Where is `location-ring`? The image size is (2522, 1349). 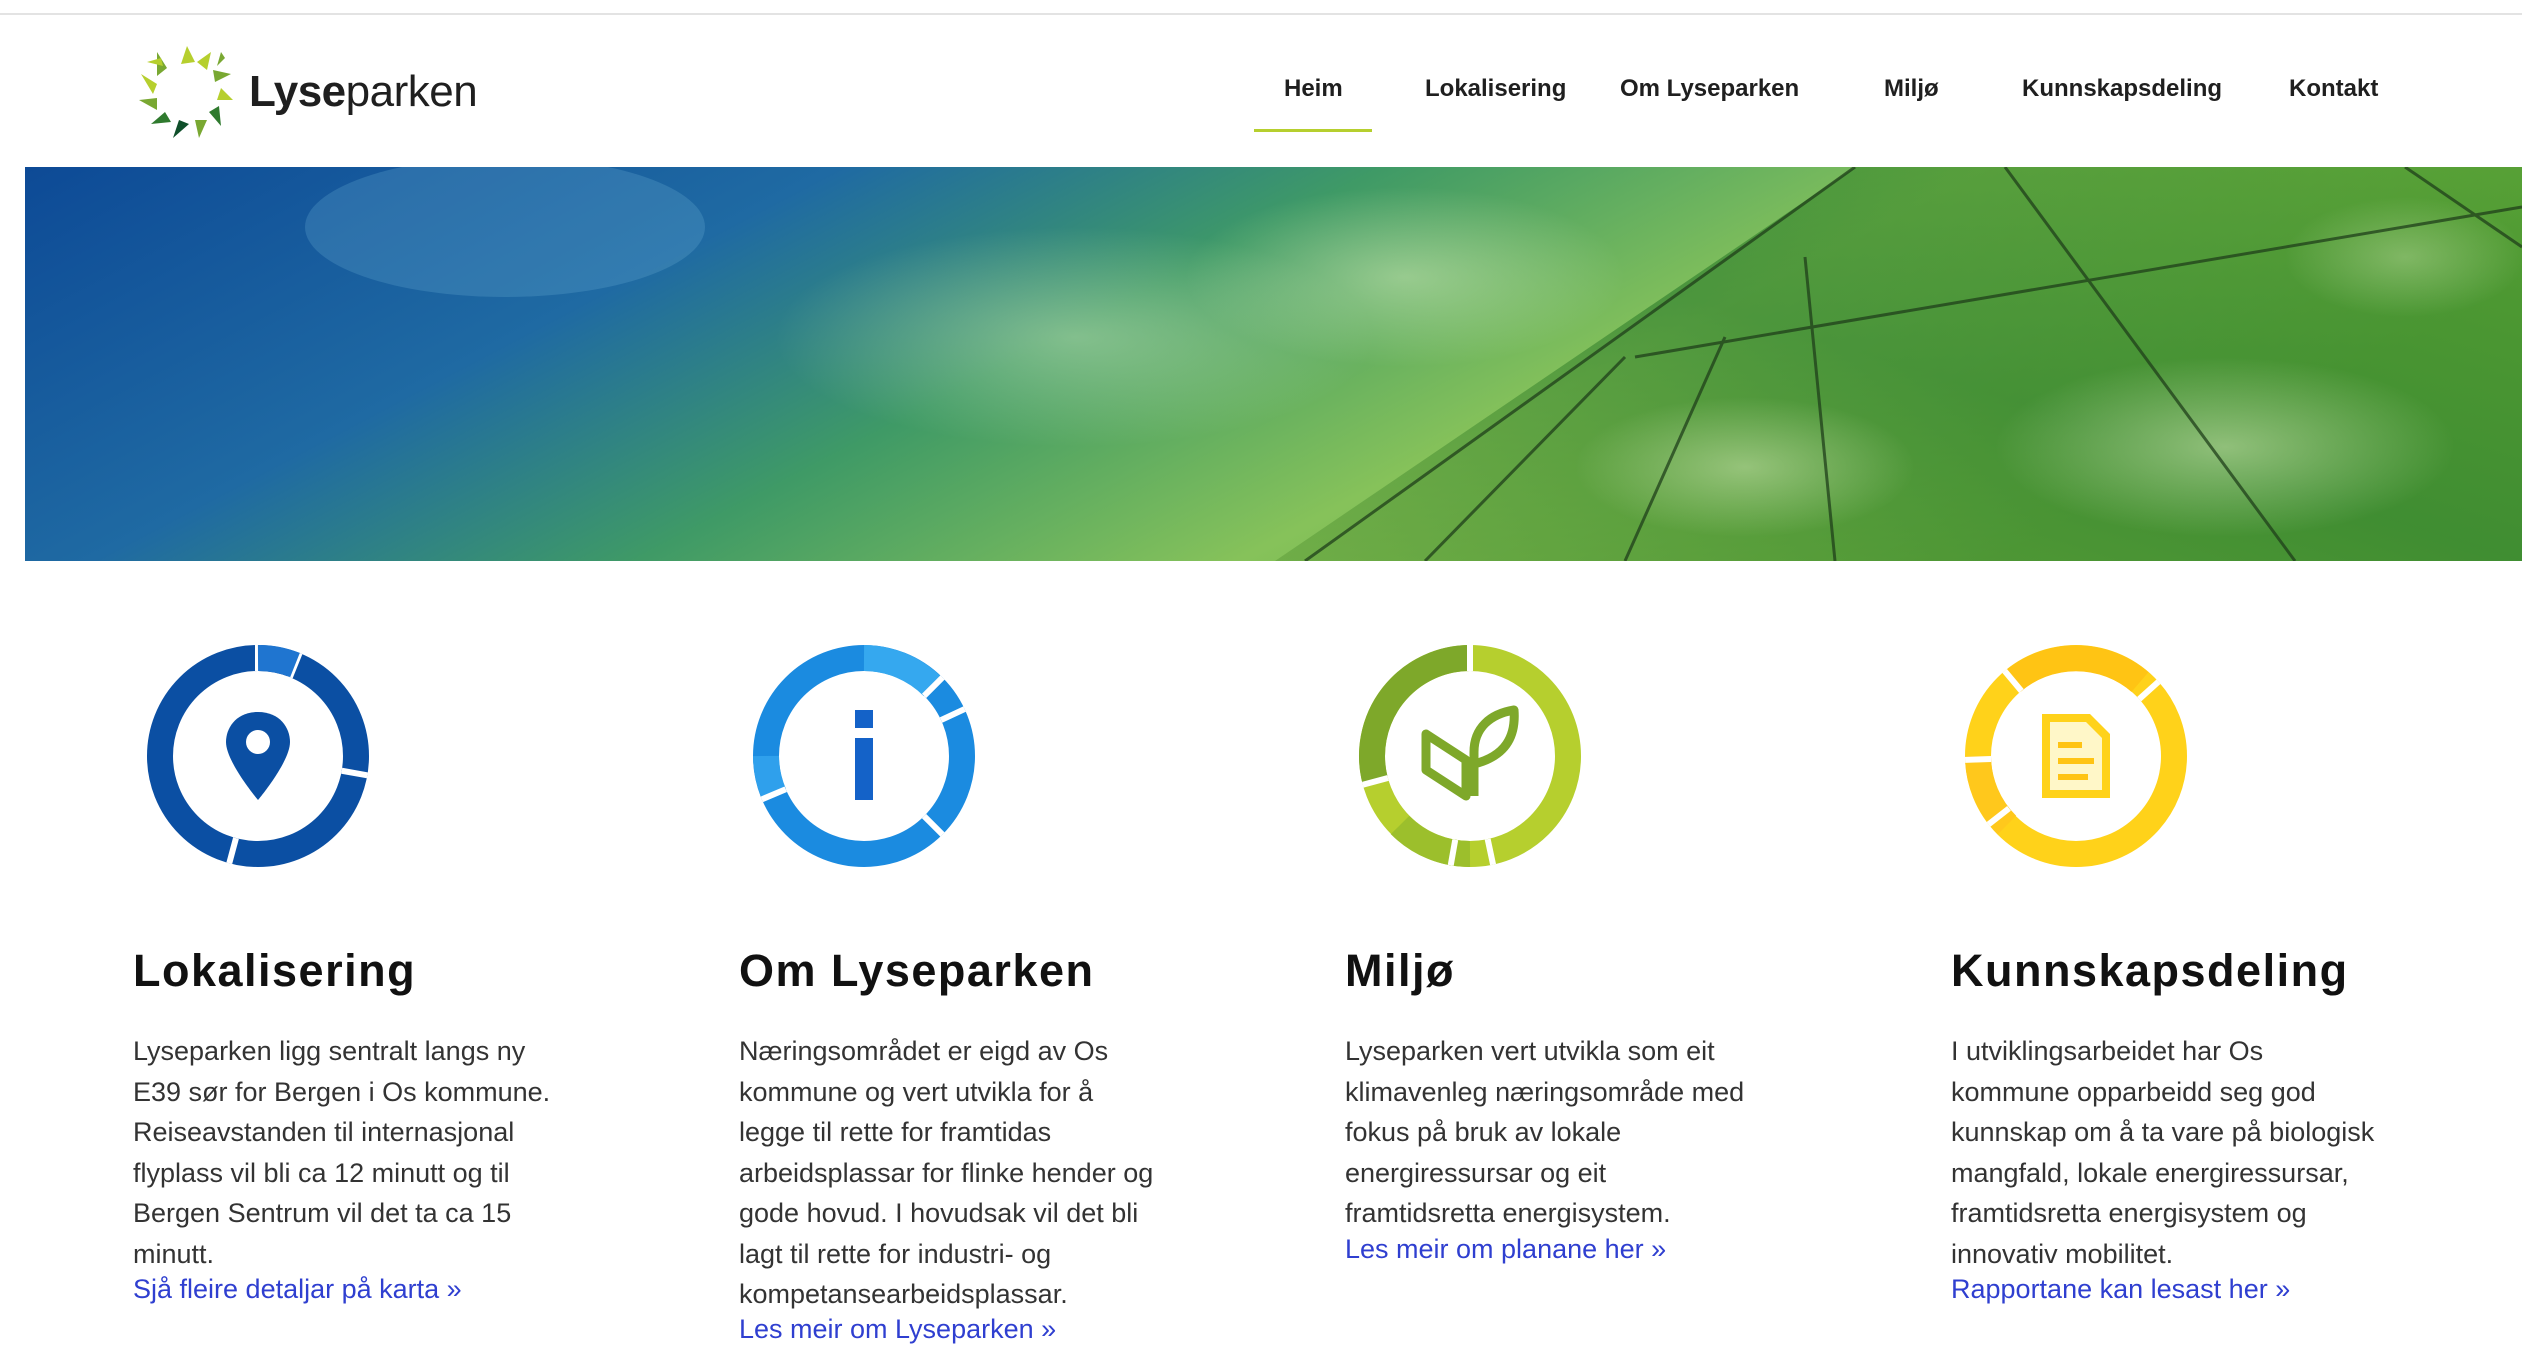
location-ring is located at coordinates (258, 756).